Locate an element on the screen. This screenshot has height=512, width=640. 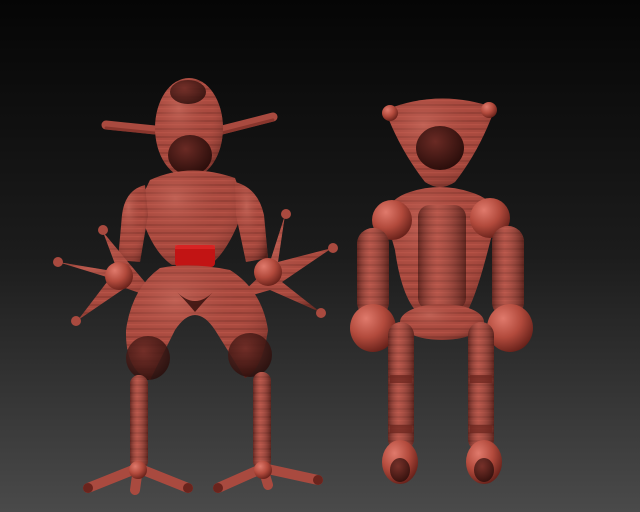
foot-right-figure-left is located at coordinates (400, 462).